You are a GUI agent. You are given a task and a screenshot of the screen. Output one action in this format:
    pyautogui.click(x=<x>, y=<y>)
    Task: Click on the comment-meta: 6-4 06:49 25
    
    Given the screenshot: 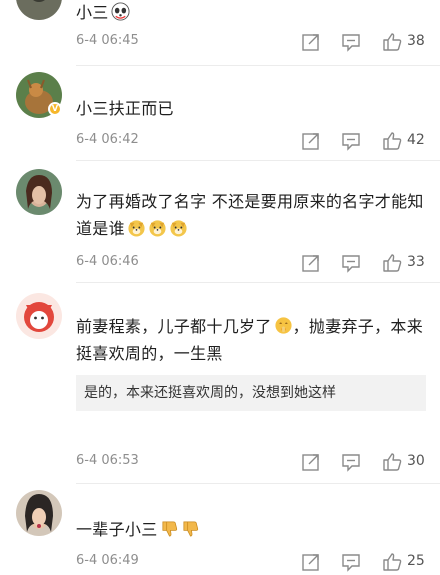 What is the action you would take?
    pyautogui.click(x=258, y=562)
    